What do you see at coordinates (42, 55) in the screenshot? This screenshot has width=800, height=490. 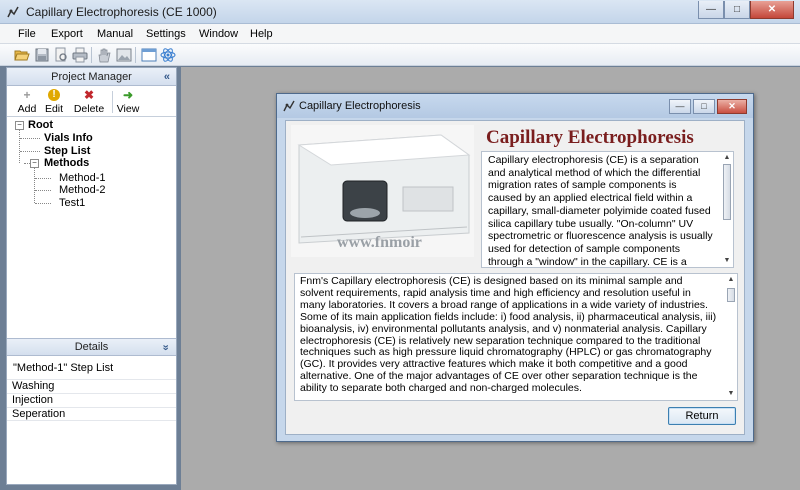 I see `save-icon` at bounding box center [42, 55].